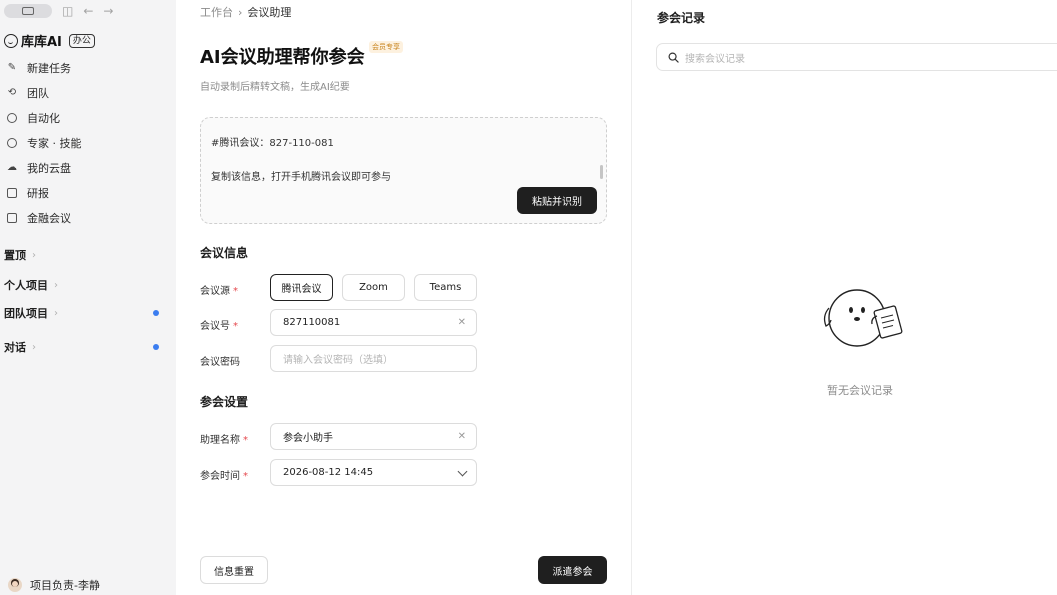 This screenshot has width=1057, height=595. I want to click on meeting-password-input: 请输入会议密码（选填）, so click(373, 358).